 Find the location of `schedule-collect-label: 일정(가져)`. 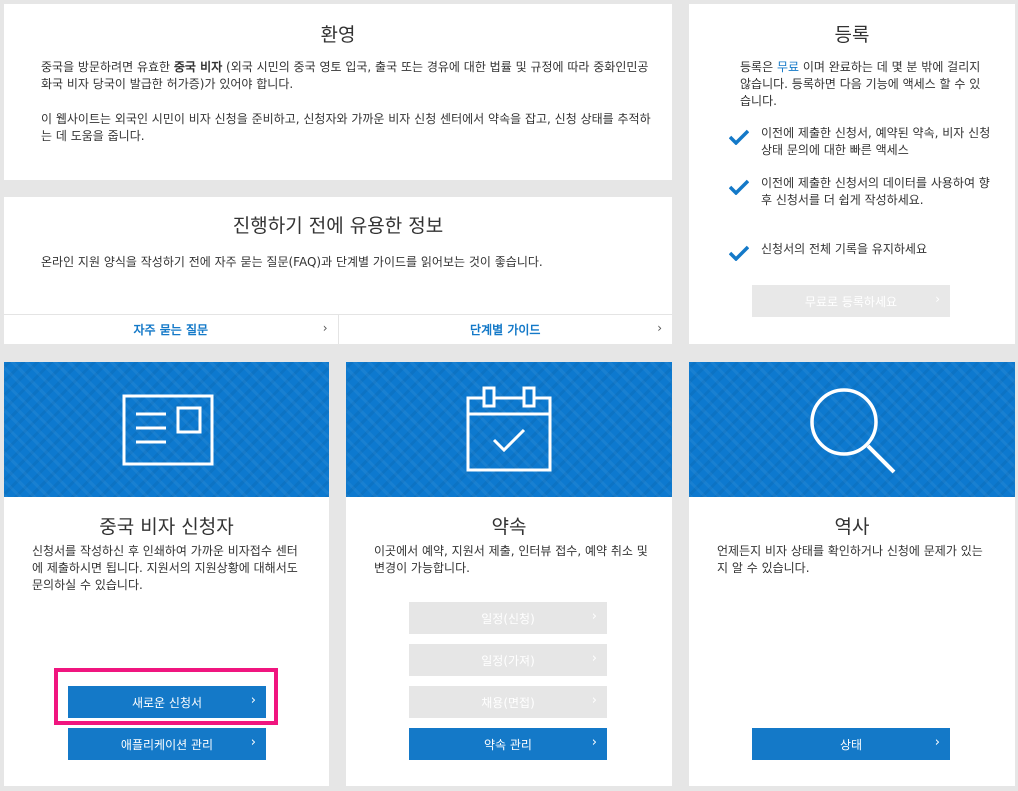

schedule-collect-label: 일정(가져) is located at coordinates (508, 660).